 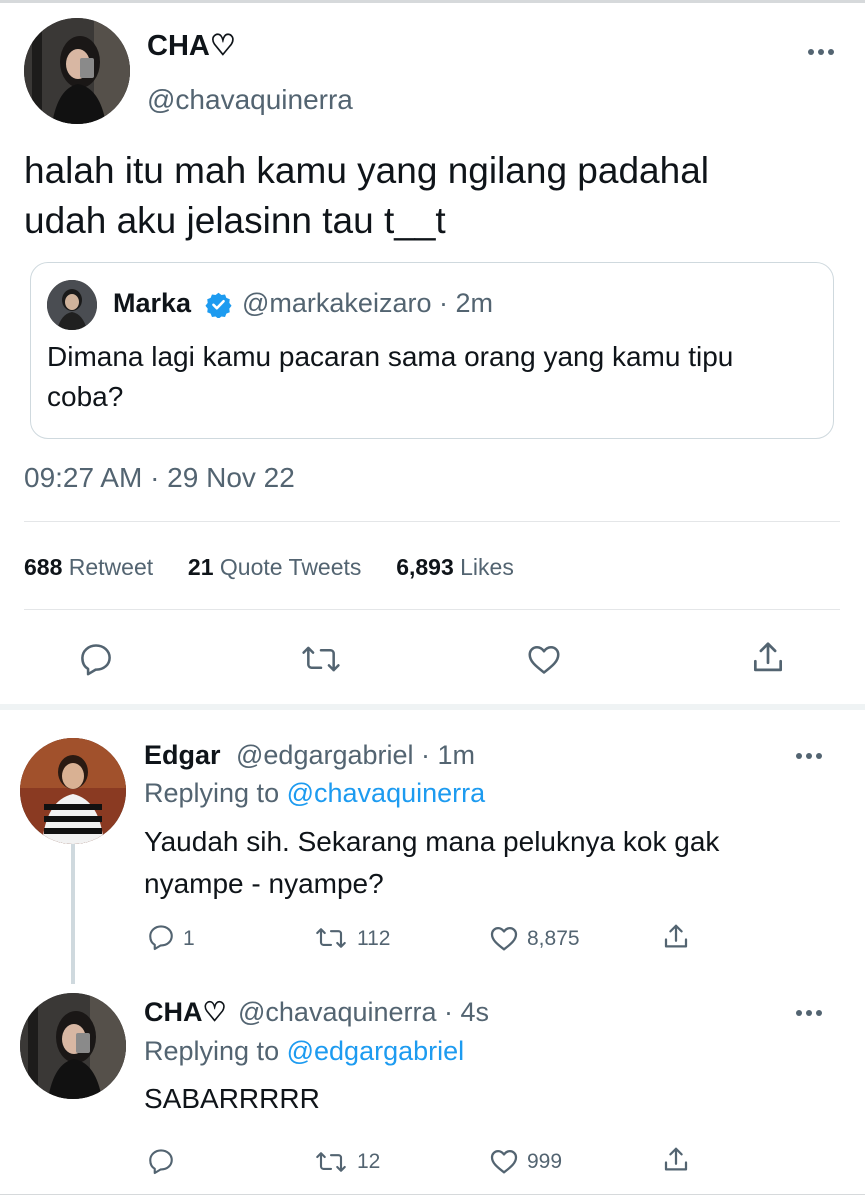 I want to click on tweet-text-line: udah aku jelasinn tau t__t, so click(x=235, y=220).